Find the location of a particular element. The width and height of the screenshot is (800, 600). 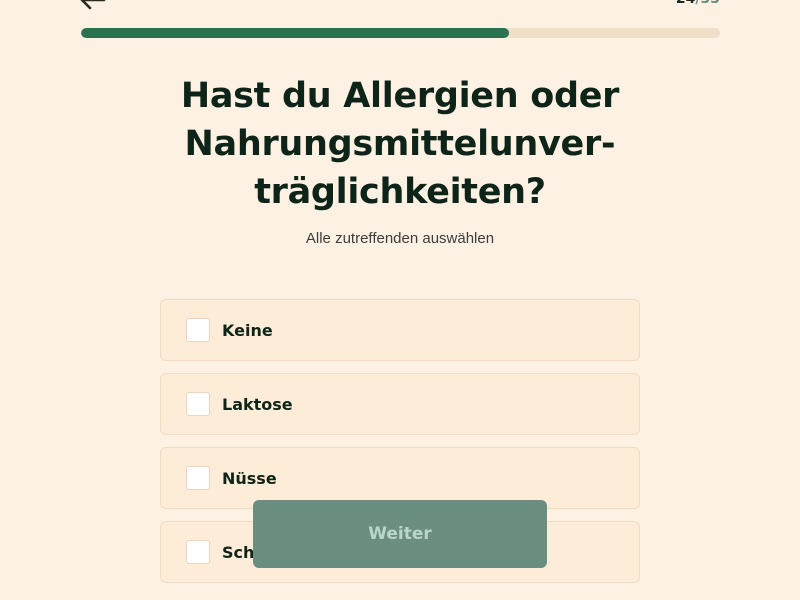

progress-fill is located at coordinates (295, 33).